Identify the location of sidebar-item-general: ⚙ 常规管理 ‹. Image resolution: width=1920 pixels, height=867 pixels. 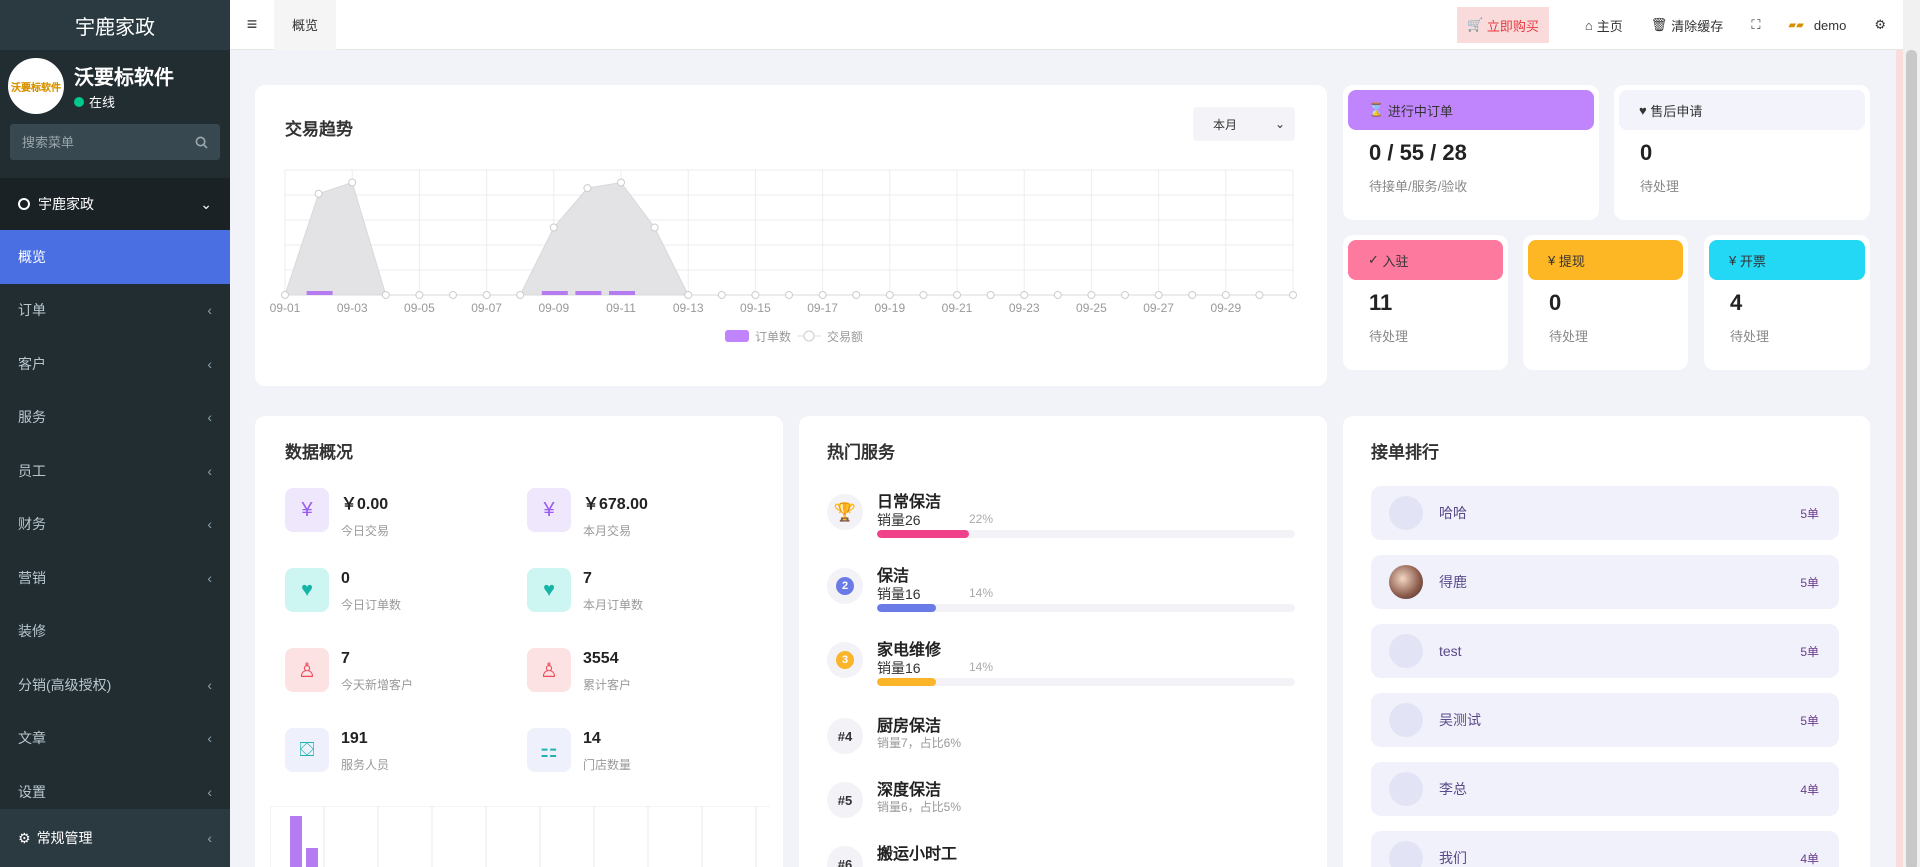
(115, 838).